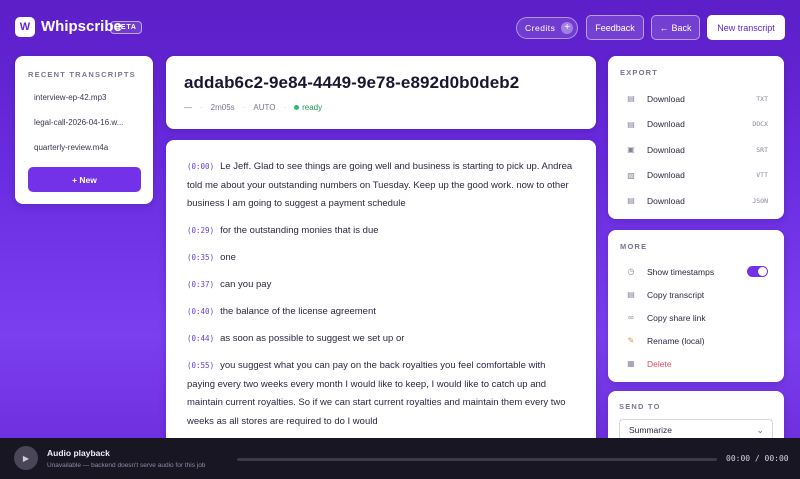 Image resolution: width=800 pixels, height=479 pixels. I want to click on timestamp: (0:37), so click(200, 284).